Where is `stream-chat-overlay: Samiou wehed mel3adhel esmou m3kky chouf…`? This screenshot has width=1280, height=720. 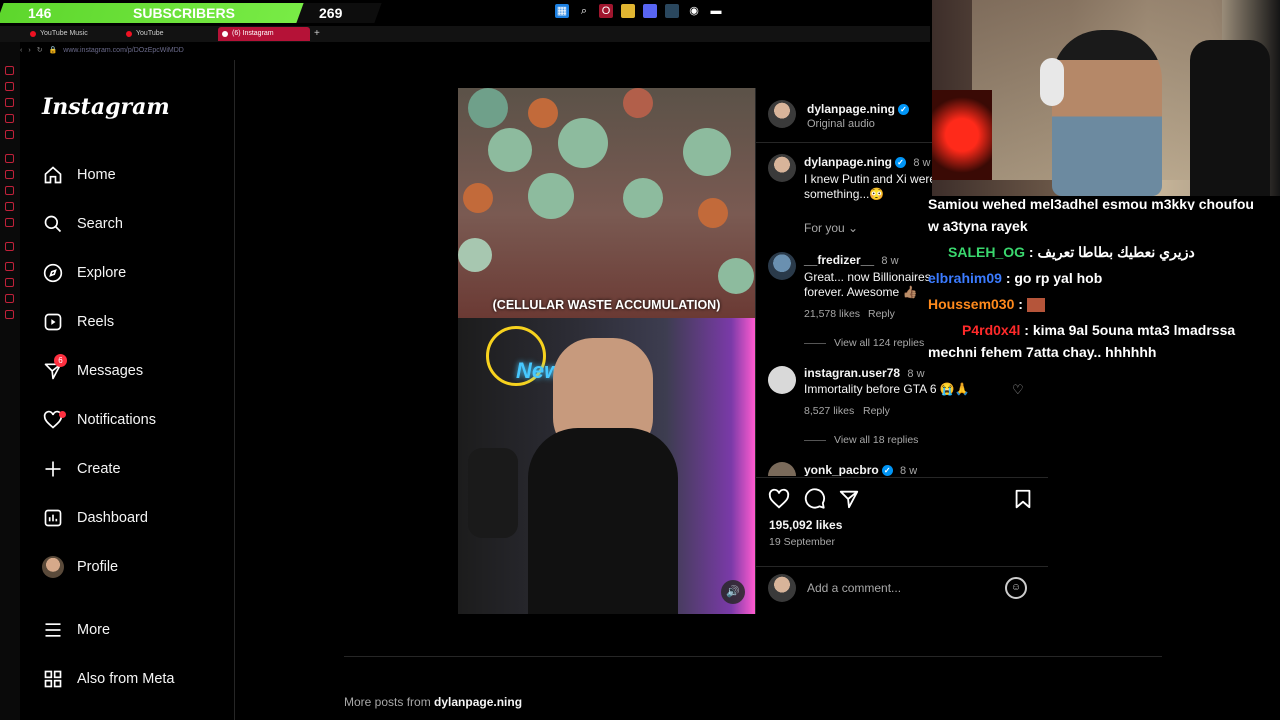
stream-chat-overlay: Samiou wehed mel3adhel esmou m3kky chouf… is located at coordinates (1100, 281).